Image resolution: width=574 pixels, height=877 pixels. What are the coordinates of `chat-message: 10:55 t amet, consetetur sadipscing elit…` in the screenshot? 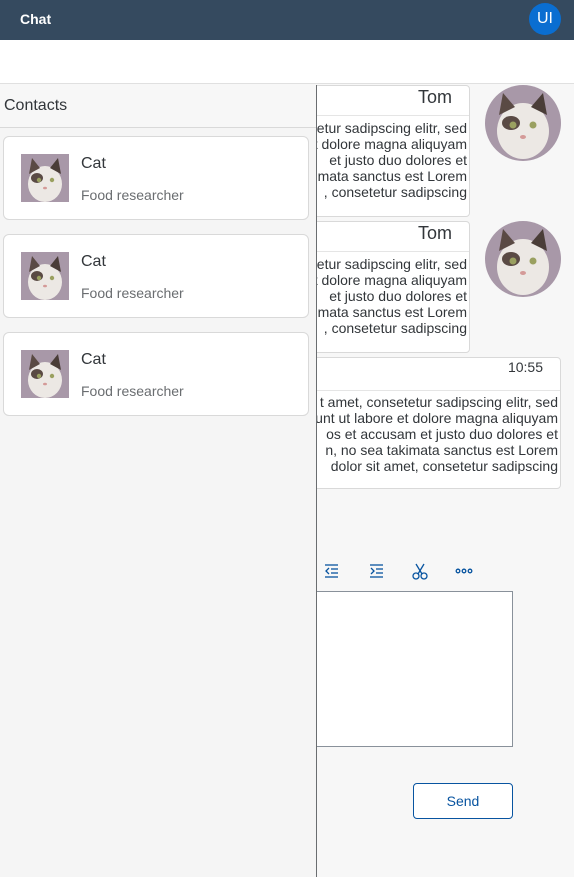 It's located at (425, 423).